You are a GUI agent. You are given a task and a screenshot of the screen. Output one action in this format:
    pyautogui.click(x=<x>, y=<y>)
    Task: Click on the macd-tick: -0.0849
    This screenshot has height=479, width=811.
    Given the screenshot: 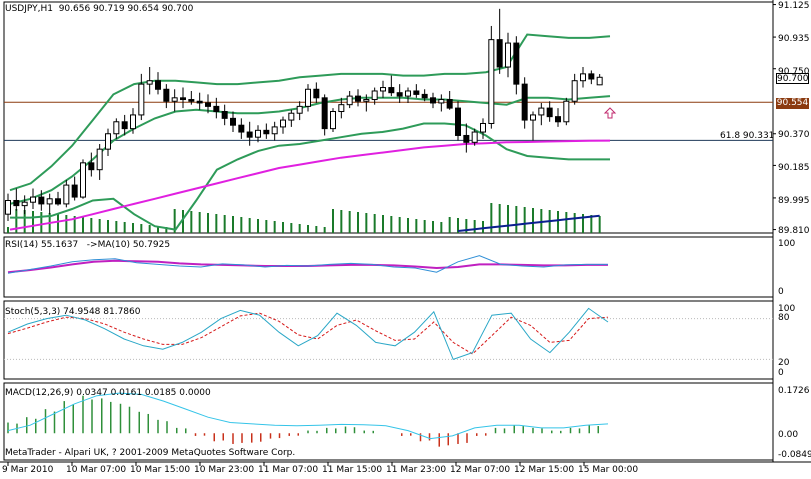 What is the action you would take?
    pyautogui.click(x=794, y=455)
    